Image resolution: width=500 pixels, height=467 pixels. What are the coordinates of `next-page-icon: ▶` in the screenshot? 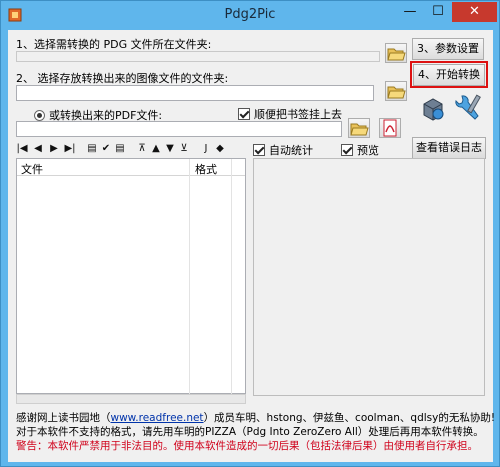 It's located at (54, 149).